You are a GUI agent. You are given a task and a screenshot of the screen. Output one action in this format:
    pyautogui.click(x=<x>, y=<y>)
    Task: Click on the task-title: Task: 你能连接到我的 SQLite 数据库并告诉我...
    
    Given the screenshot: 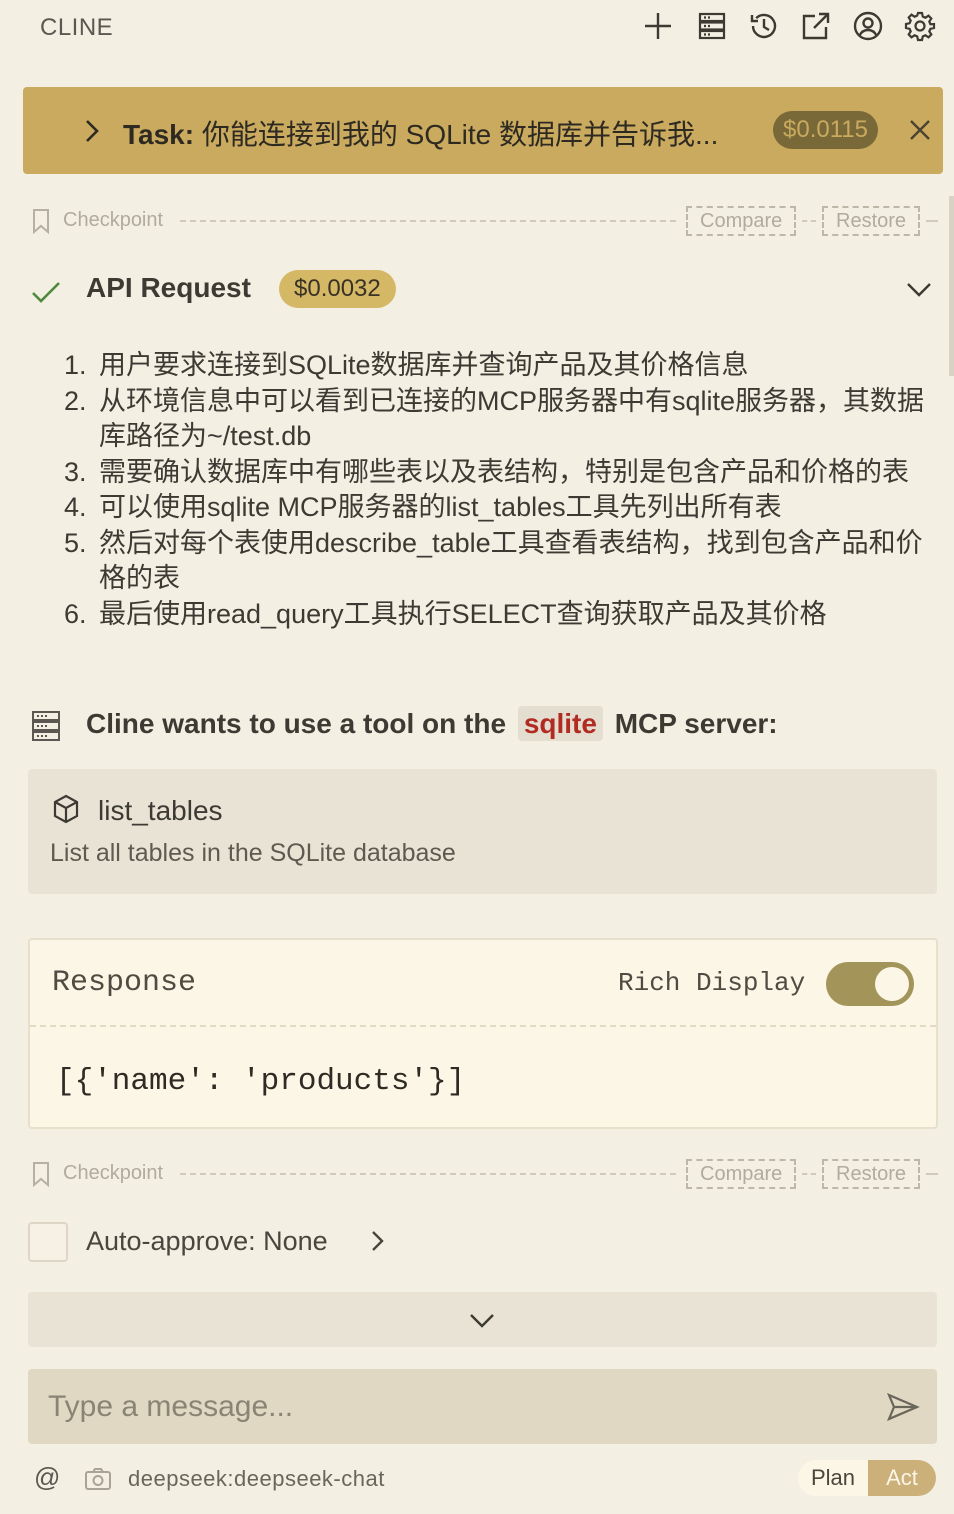 What is the action you would take?
    pyautogui.click(x=420, y=133)
    